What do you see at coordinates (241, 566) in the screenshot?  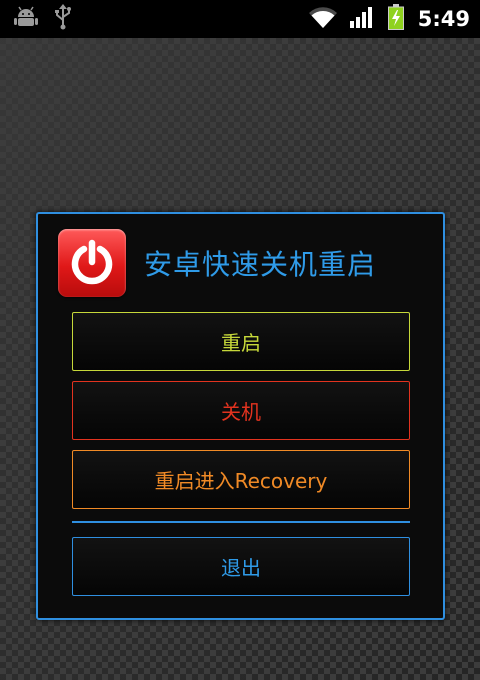 I see `exit-button: 退出` at bounding box center [241, 566].